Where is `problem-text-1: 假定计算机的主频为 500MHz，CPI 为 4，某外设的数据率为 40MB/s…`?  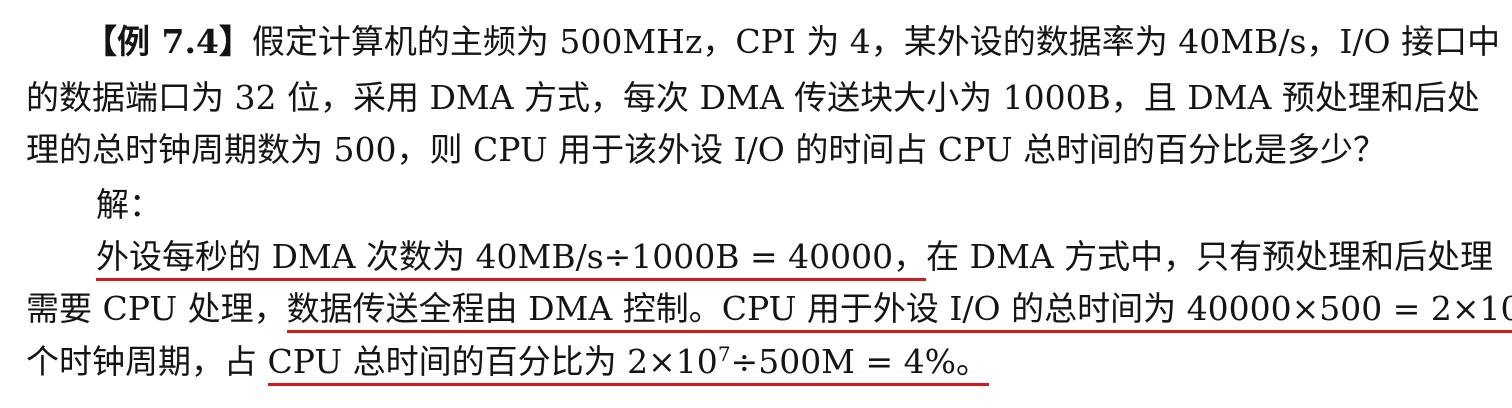
problem-text-1: 假定计算机的主频为 500MHz，CPI 为 4，某外设的数据率为 40MB/s… is located at coordinates (876, 41).